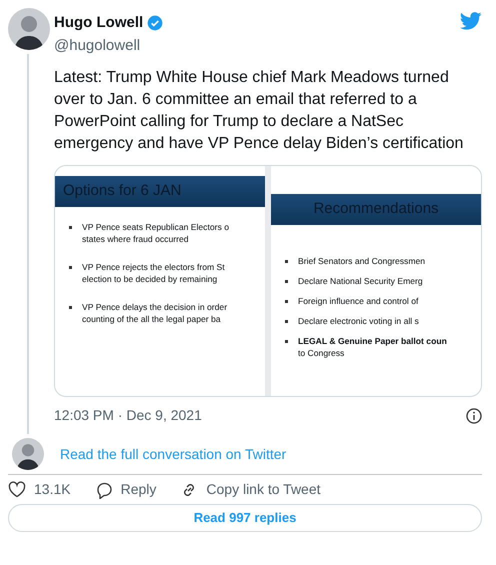  What do you see at coordinates (99, 23) in the screenshot?
I see `author-name: Hugo Lowell` at bounding box center [99, 23].